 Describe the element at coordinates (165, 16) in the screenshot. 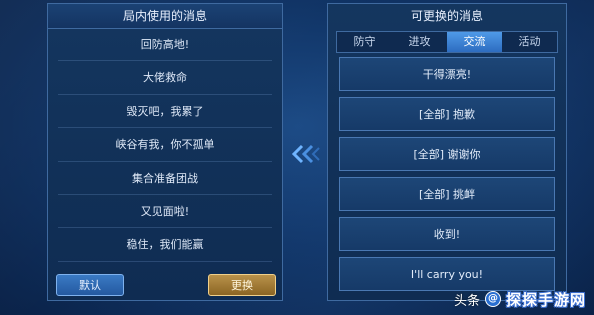

I see `in-game-messages-title: 局内使用的消息` at that location.